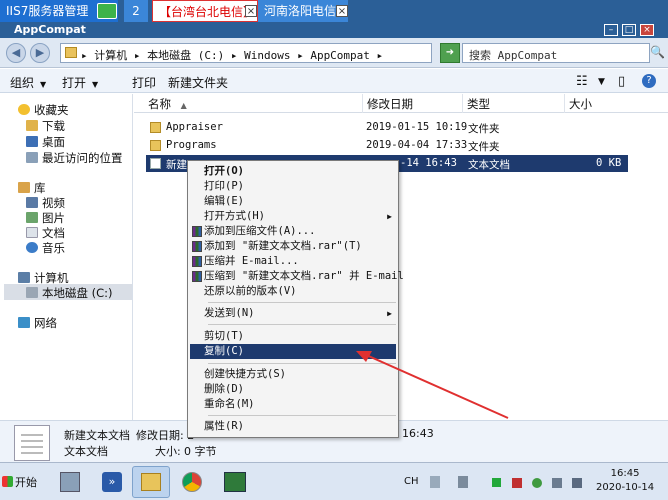 Image resolution: width=668 pixels, height=500 pixels. Describe the element at coordinates (136, 11) in the screenshot. I see `tab-2: 2` at that location.